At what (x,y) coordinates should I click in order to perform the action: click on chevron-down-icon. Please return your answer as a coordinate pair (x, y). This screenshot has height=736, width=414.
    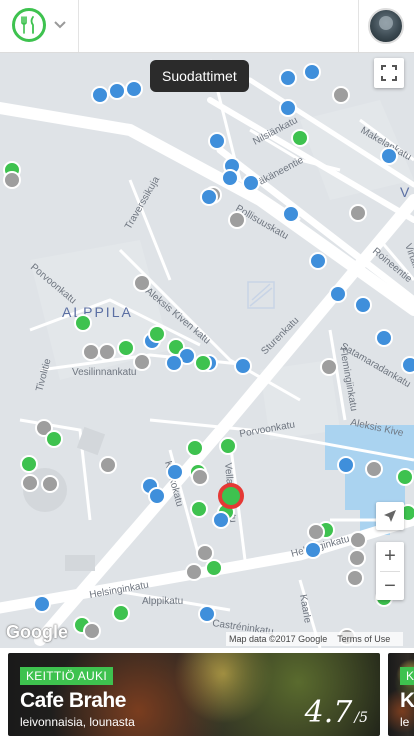
    Looking at the image, I should click on (60, 24).